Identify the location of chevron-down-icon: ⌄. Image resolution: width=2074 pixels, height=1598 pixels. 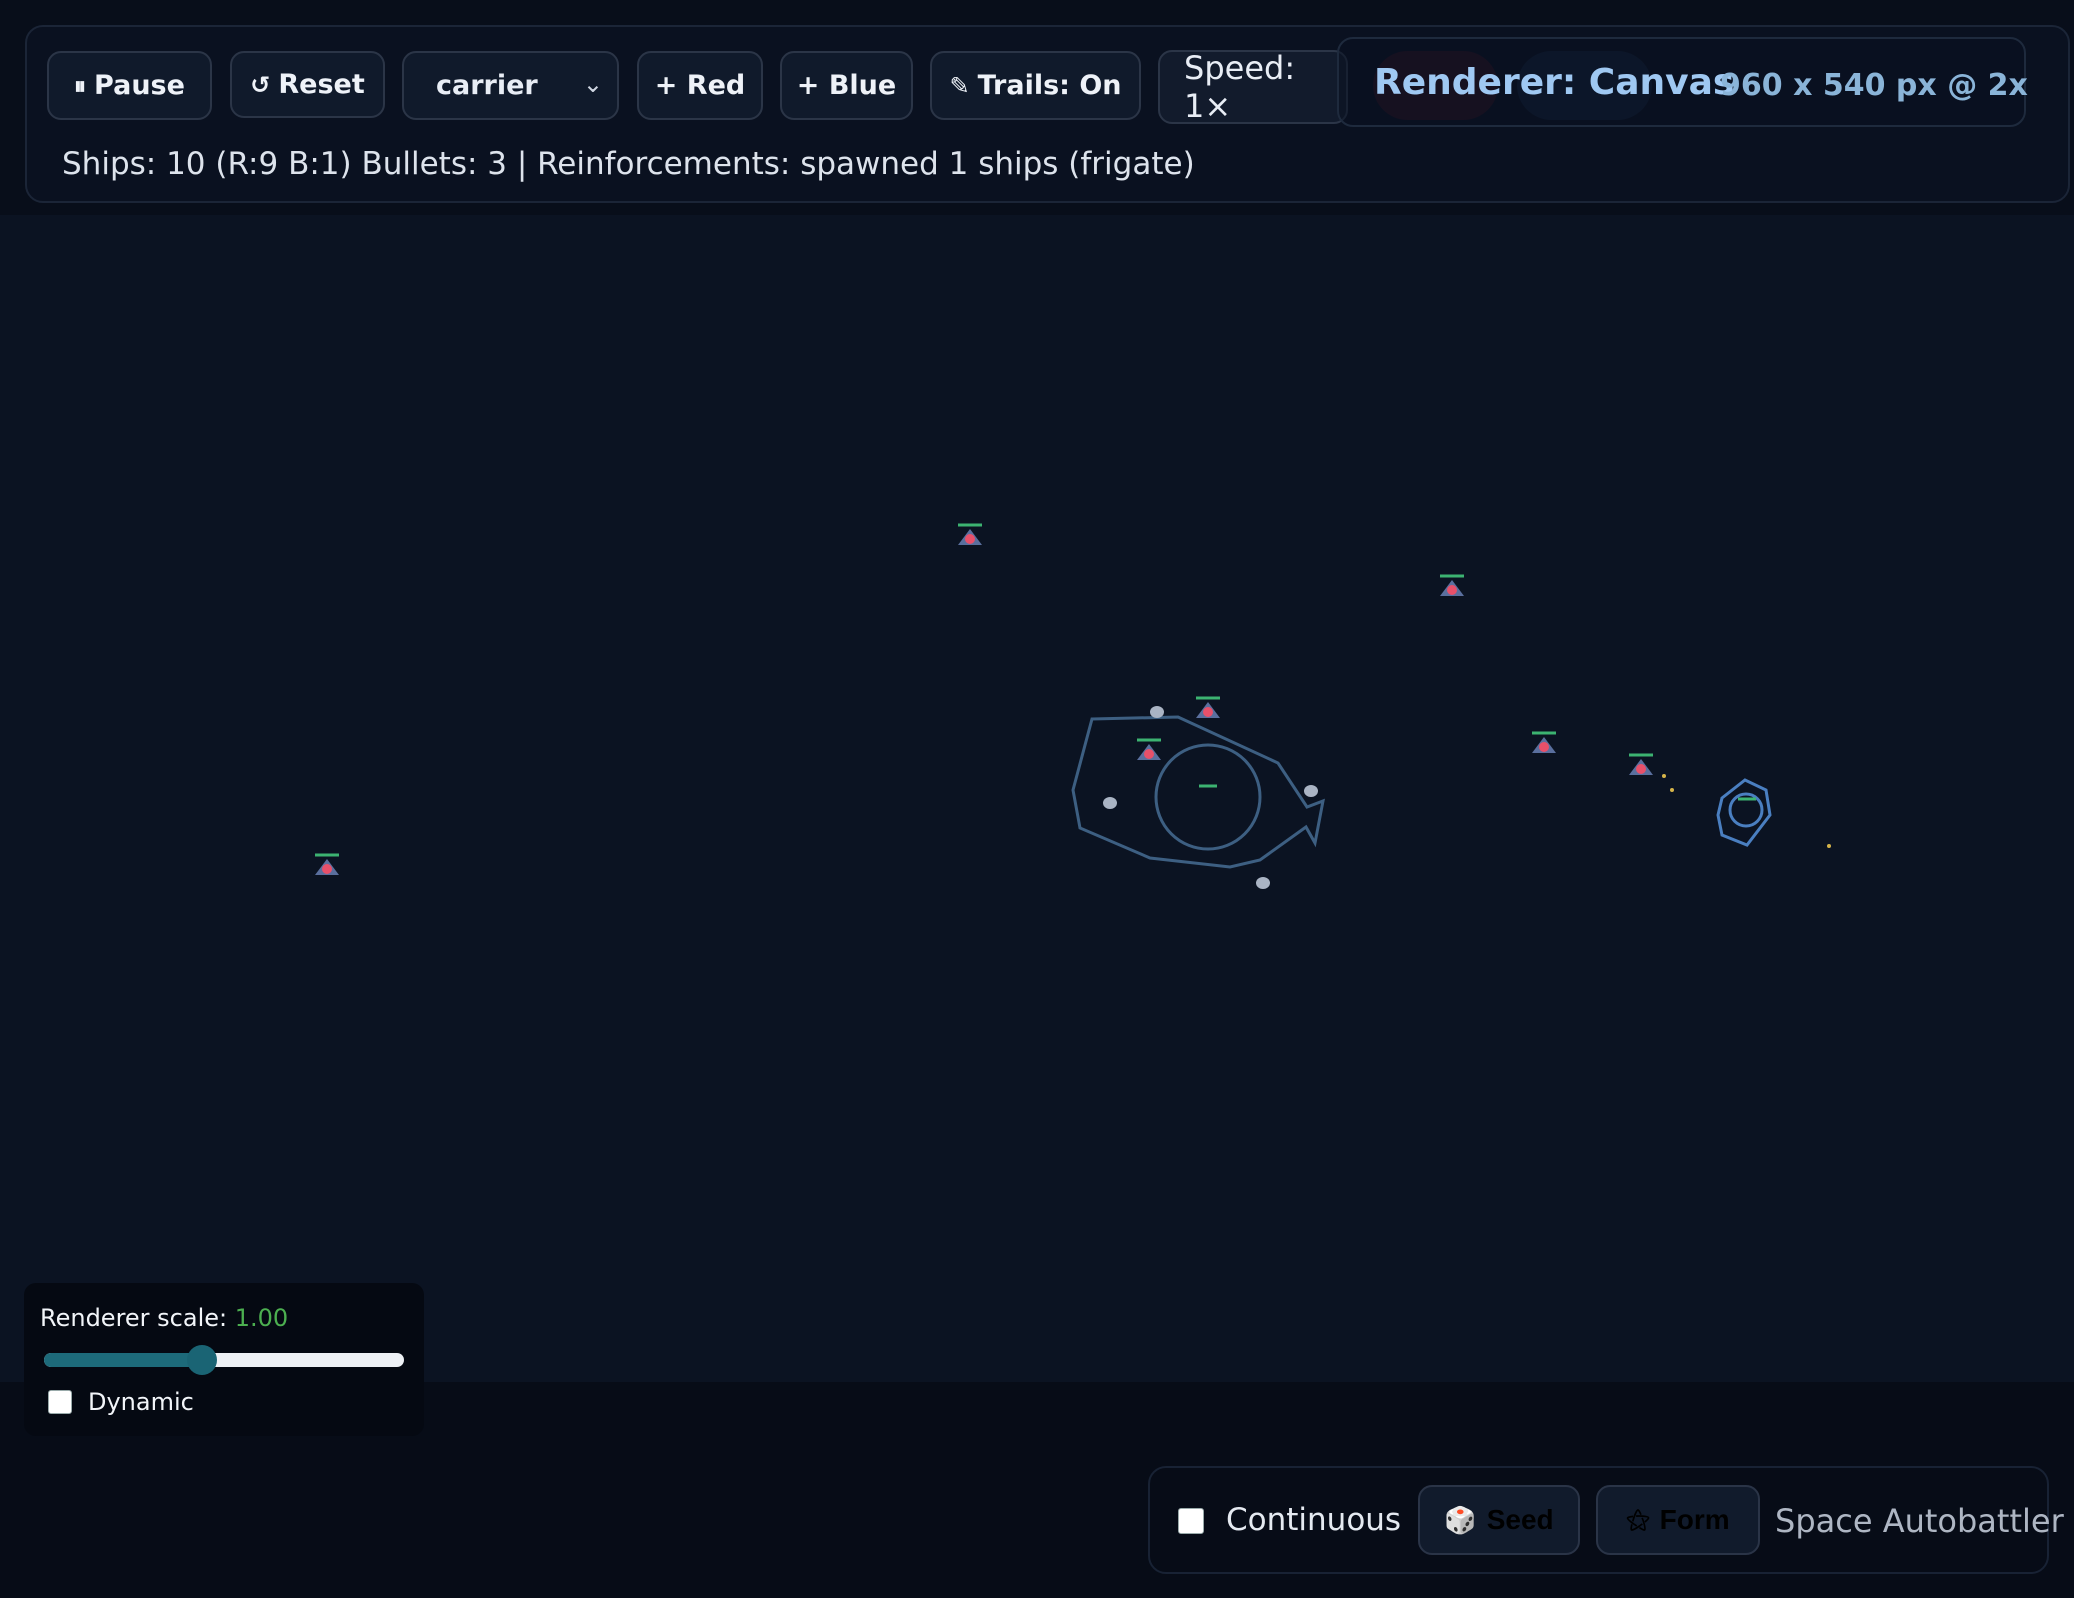
(592, 84).